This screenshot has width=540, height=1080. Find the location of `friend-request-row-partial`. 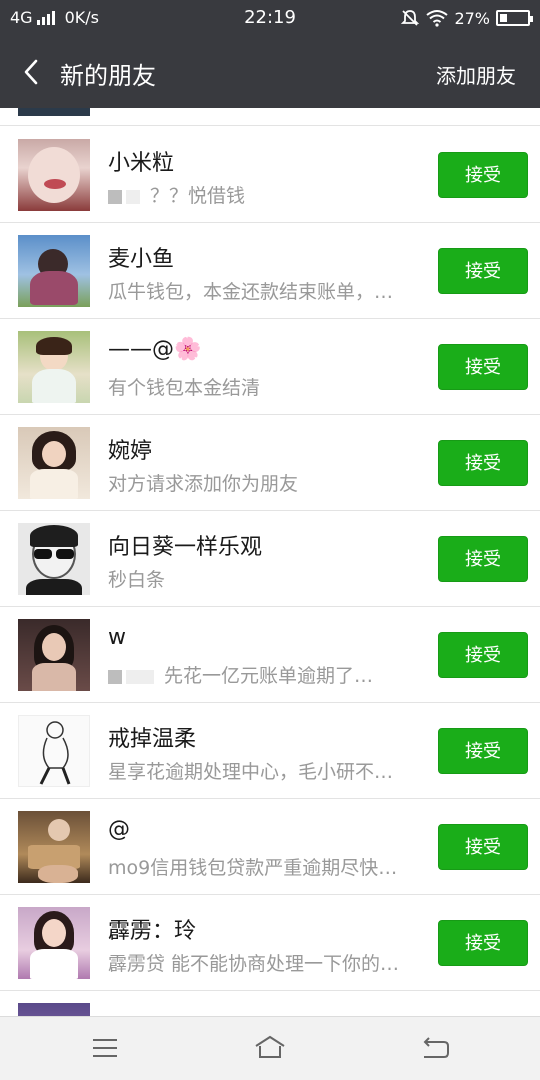

friend-request-row-partial is located at coordinates (270, 1003).